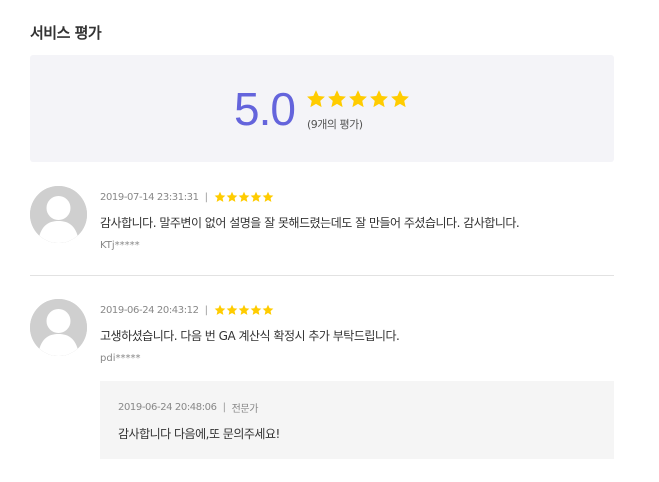 The height and width of the screenshot is (482, 659). I want to click on review-text: 고생하셨습니다. 다음 번 GA 계산식 확정시 추가 부탁드립니다., so click(250, 336).